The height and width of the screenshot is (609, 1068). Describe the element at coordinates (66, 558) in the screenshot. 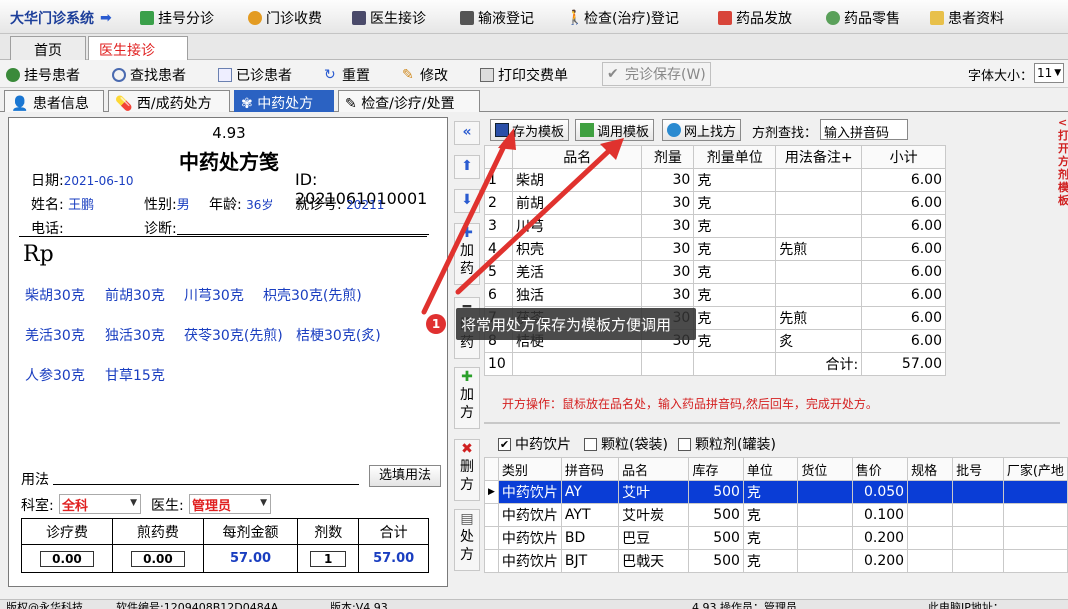

I see `consult-fee-input: 0.00` at that location.